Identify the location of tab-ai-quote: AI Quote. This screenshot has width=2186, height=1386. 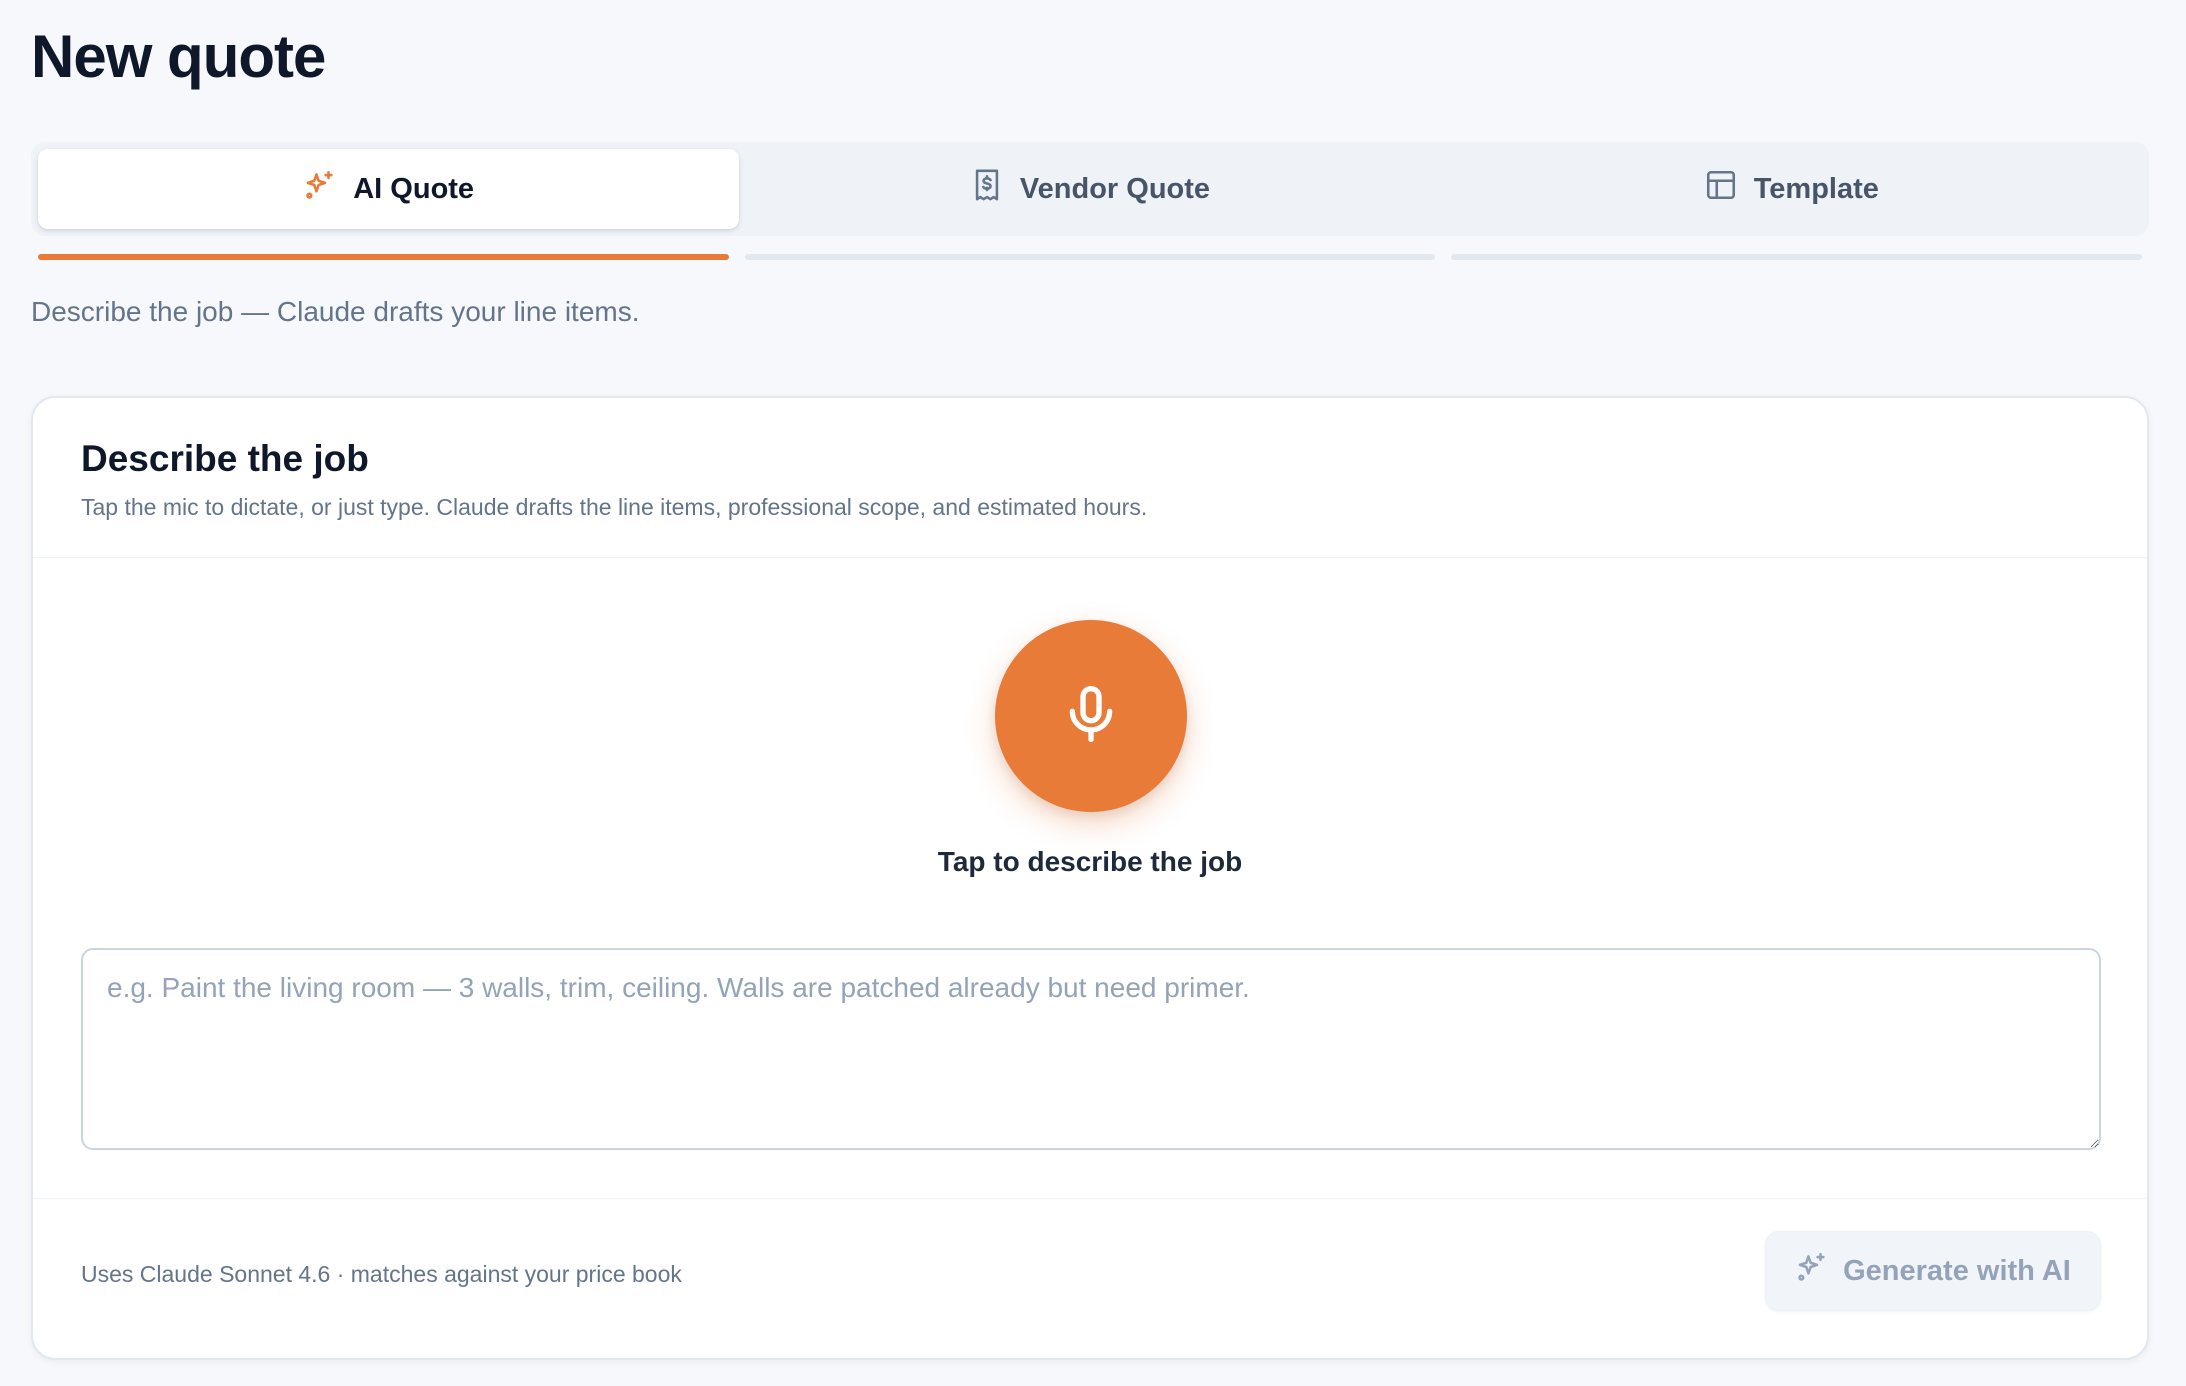
(389, 189).